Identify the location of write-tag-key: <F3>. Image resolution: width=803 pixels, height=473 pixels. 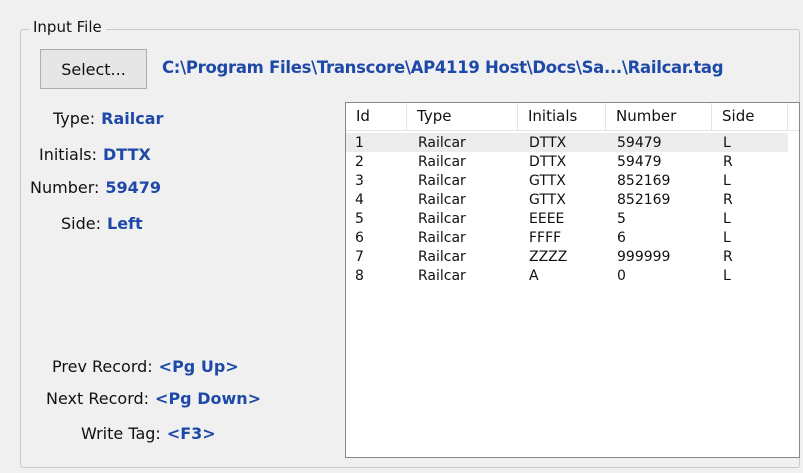
(191, 433).